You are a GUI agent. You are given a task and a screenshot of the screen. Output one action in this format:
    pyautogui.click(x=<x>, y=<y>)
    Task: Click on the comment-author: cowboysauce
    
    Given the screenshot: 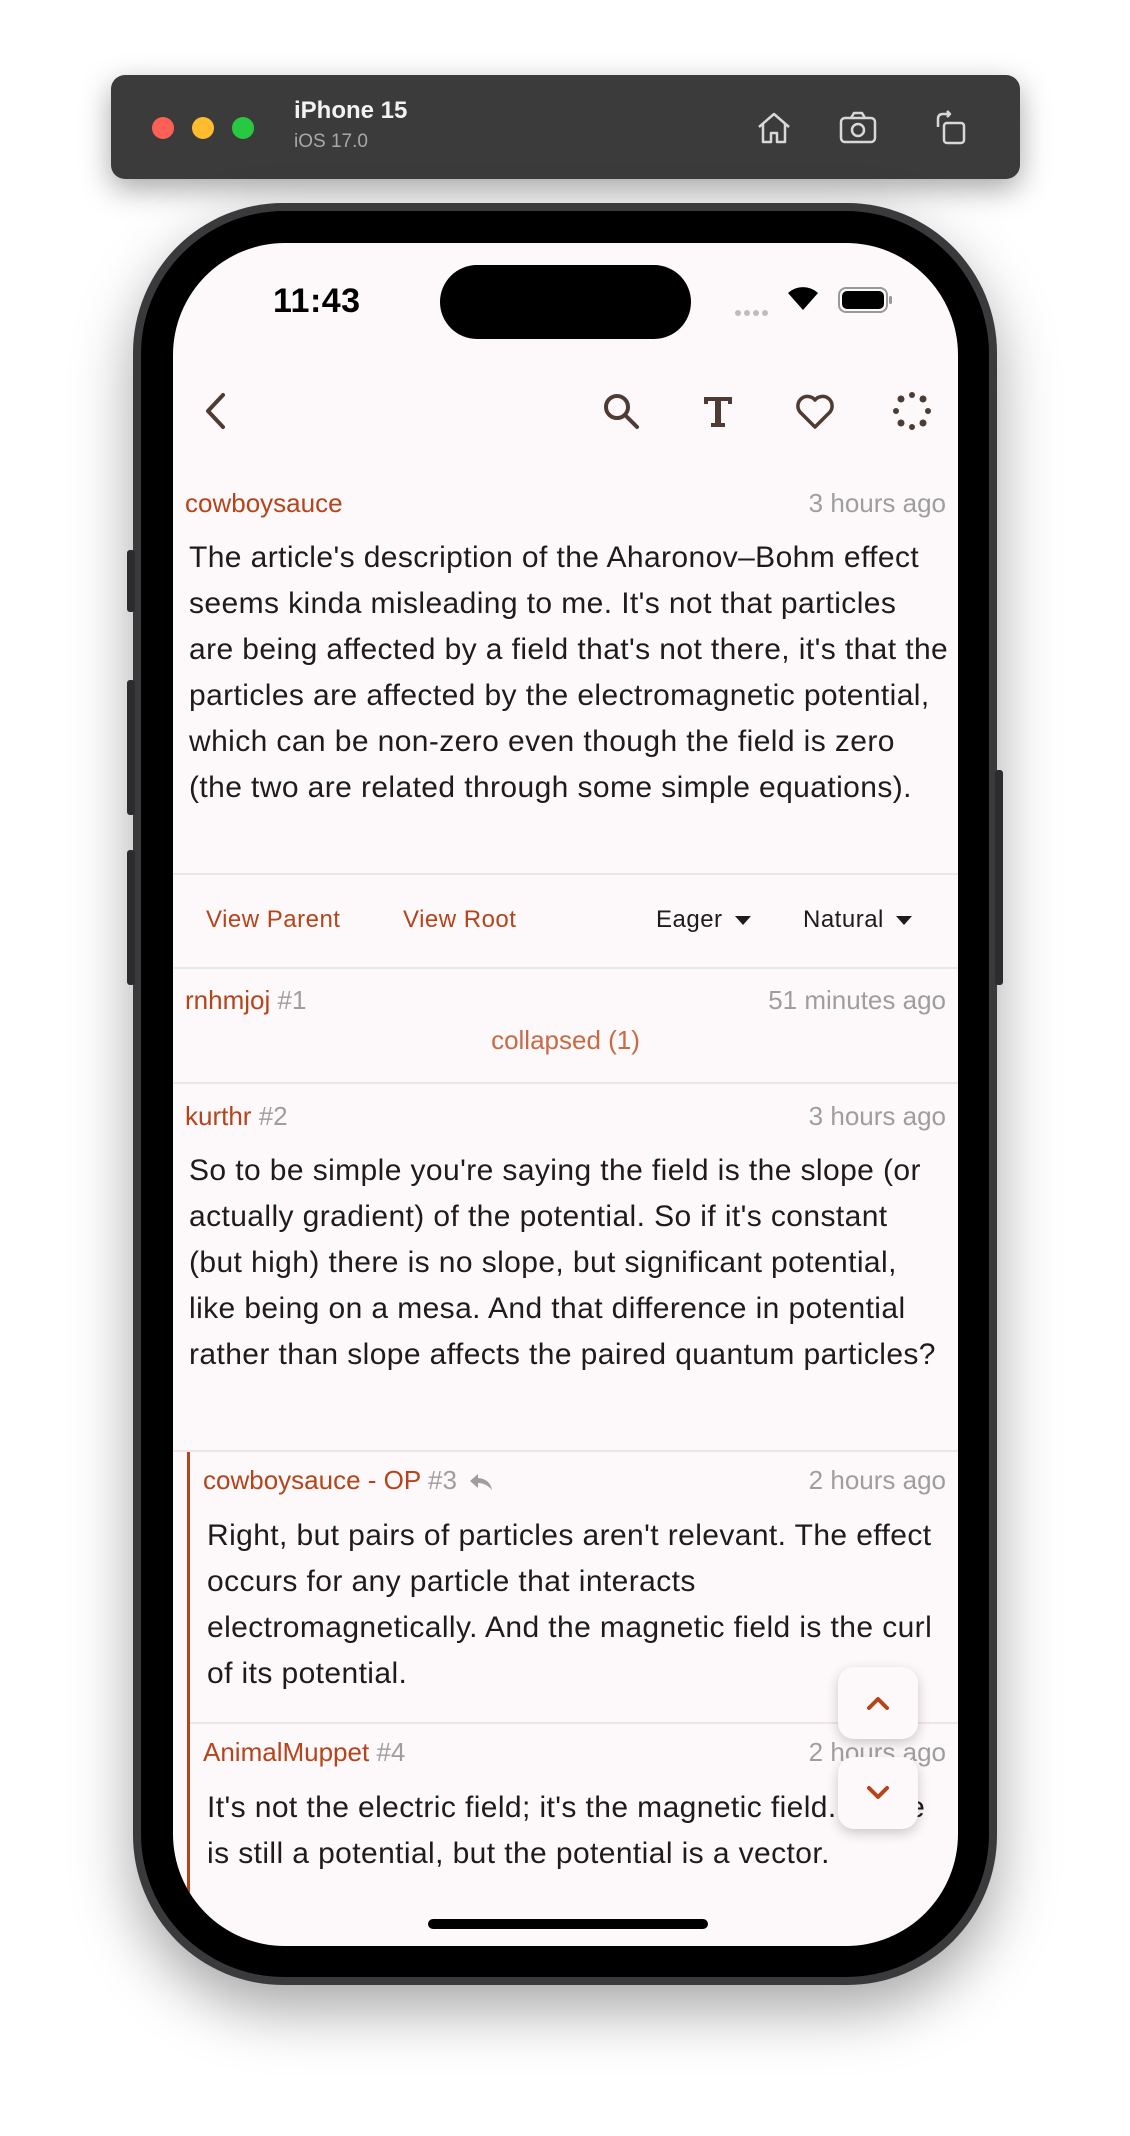 What is the action you would take?
    pyautogui.click(x=264, y=503)
    